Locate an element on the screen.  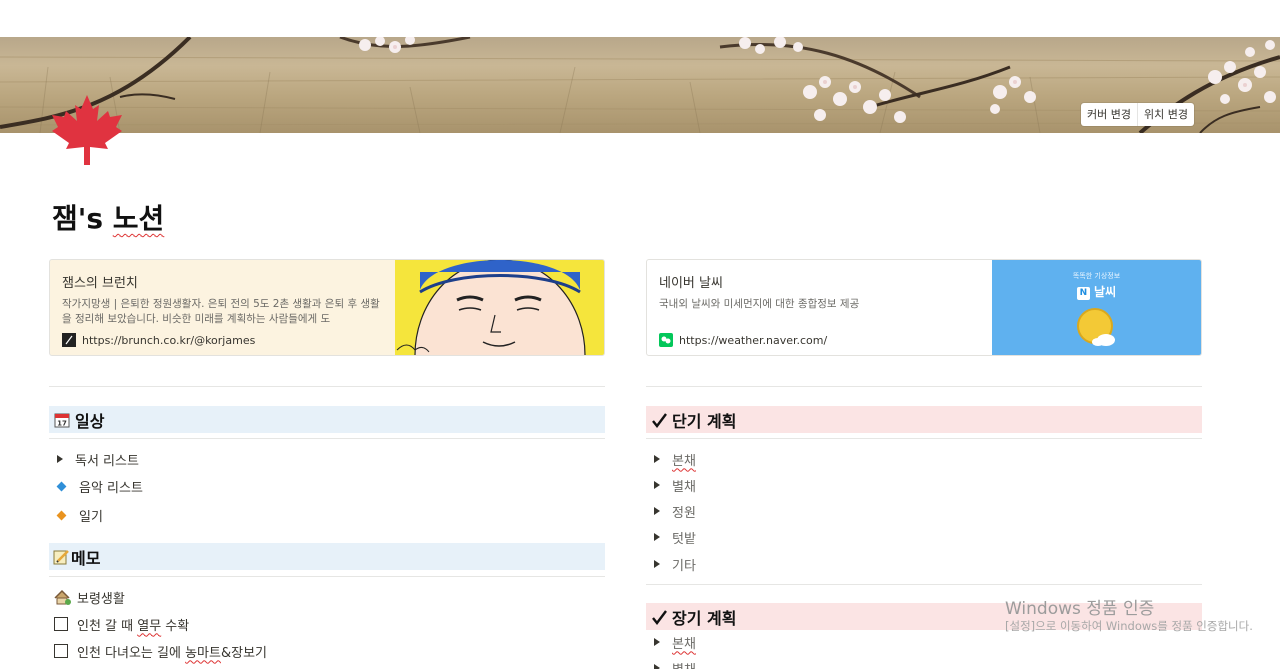
bookmark-description: 국내외 날씨와 미세먼지에 대한 종합정보 제공 is located at coordinates (759, 304).